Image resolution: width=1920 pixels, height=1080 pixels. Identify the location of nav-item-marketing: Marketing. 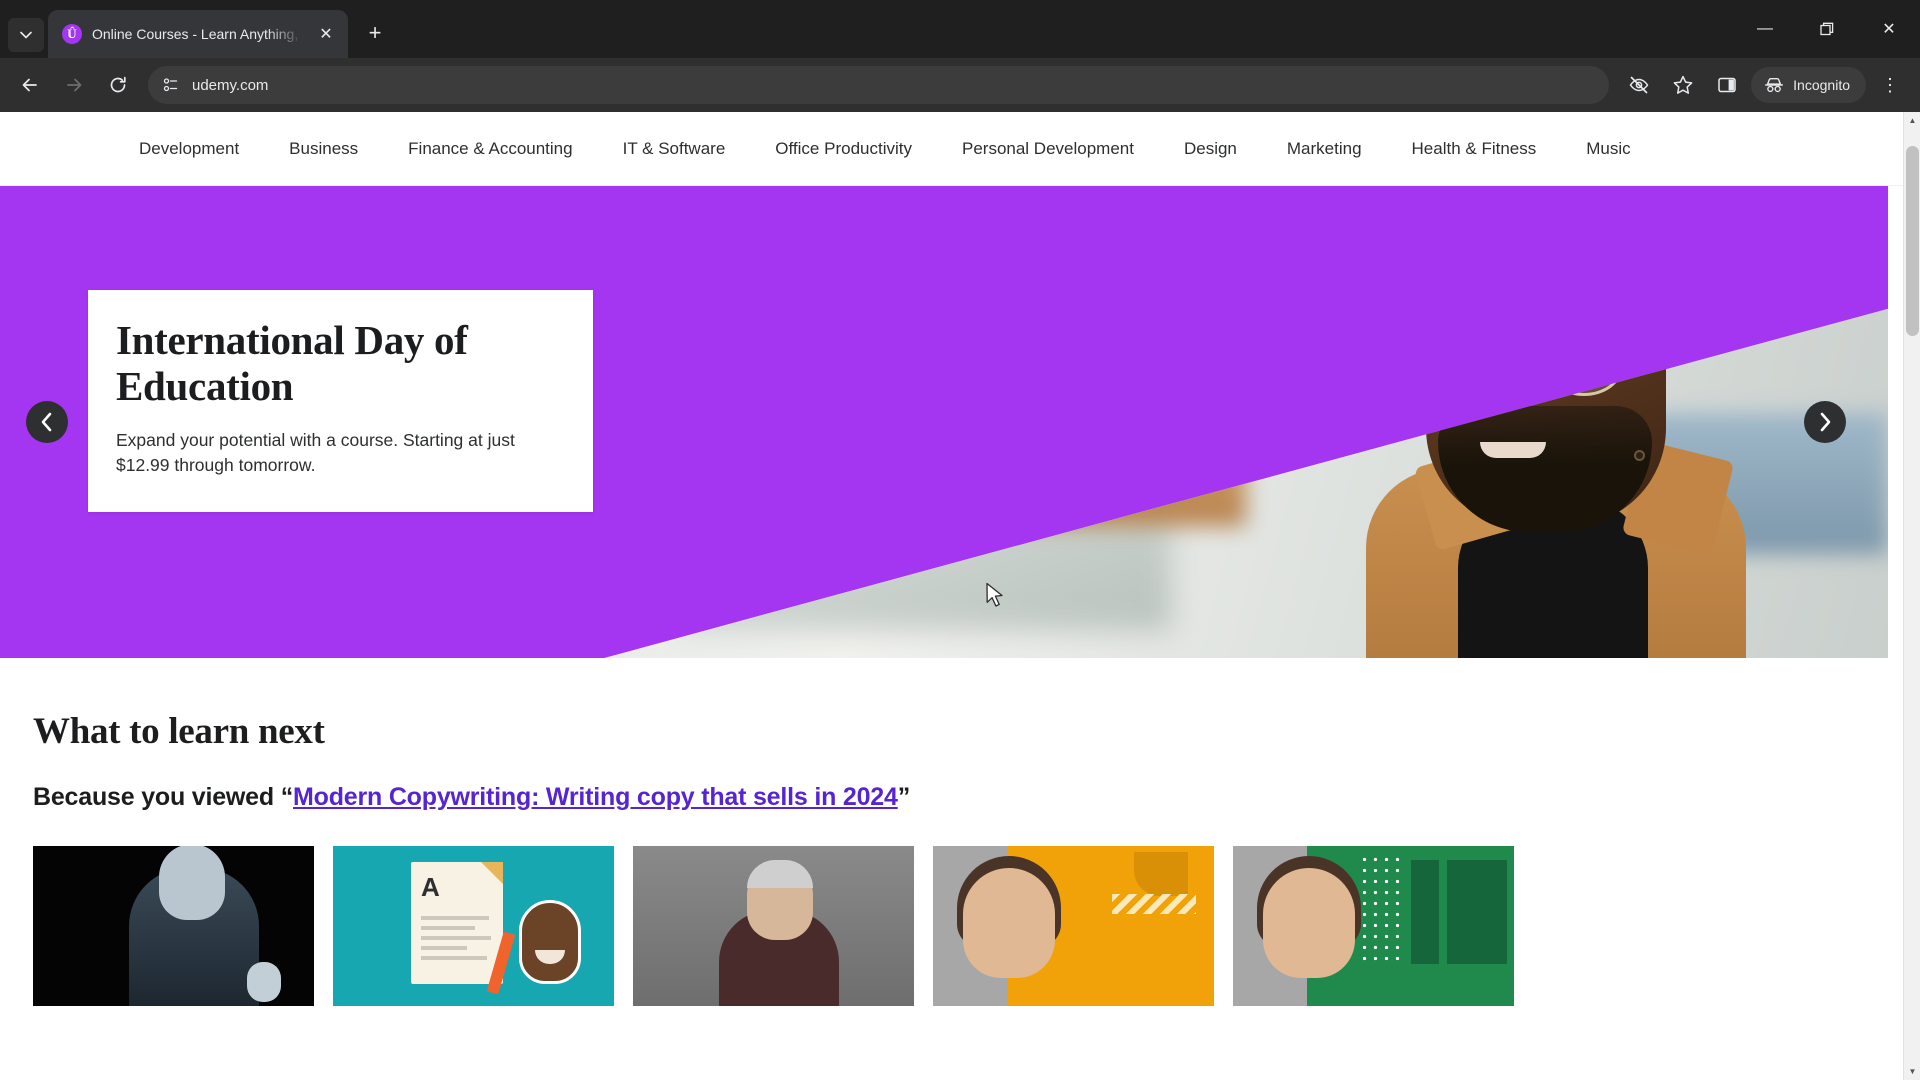
(1324, 149).